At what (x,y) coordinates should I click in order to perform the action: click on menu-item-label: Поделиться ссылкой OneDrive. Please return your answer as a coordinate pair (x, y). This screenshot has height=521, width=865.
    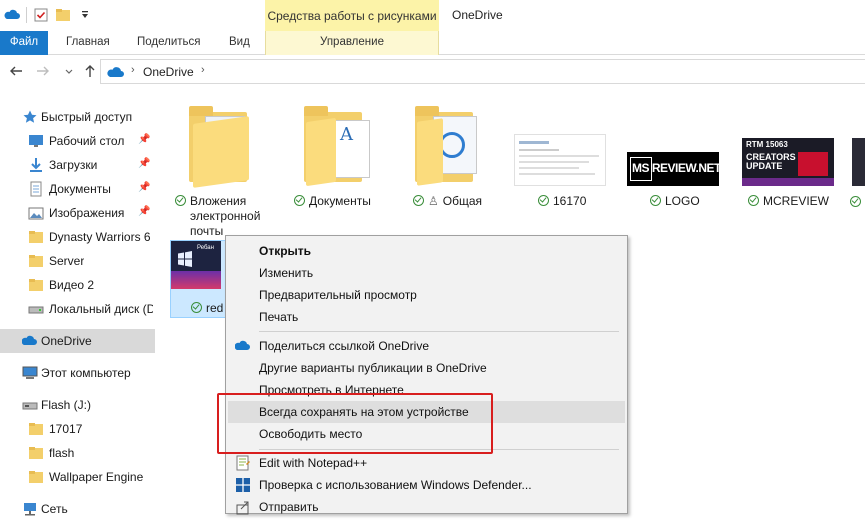
    Looking at the image, I should click on (344, 346).